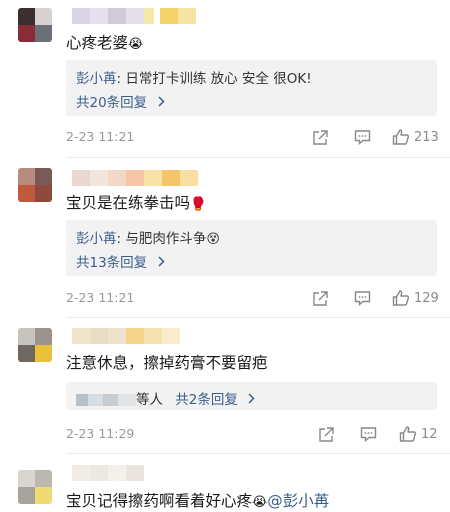 The image size is (450, 512). Describe the element at coordinates (251, 88) in the screenshot. I see `reply-box: 彭小苒: 日常打卡训练 放心 安全 很OK! 共20条回复` at that location.